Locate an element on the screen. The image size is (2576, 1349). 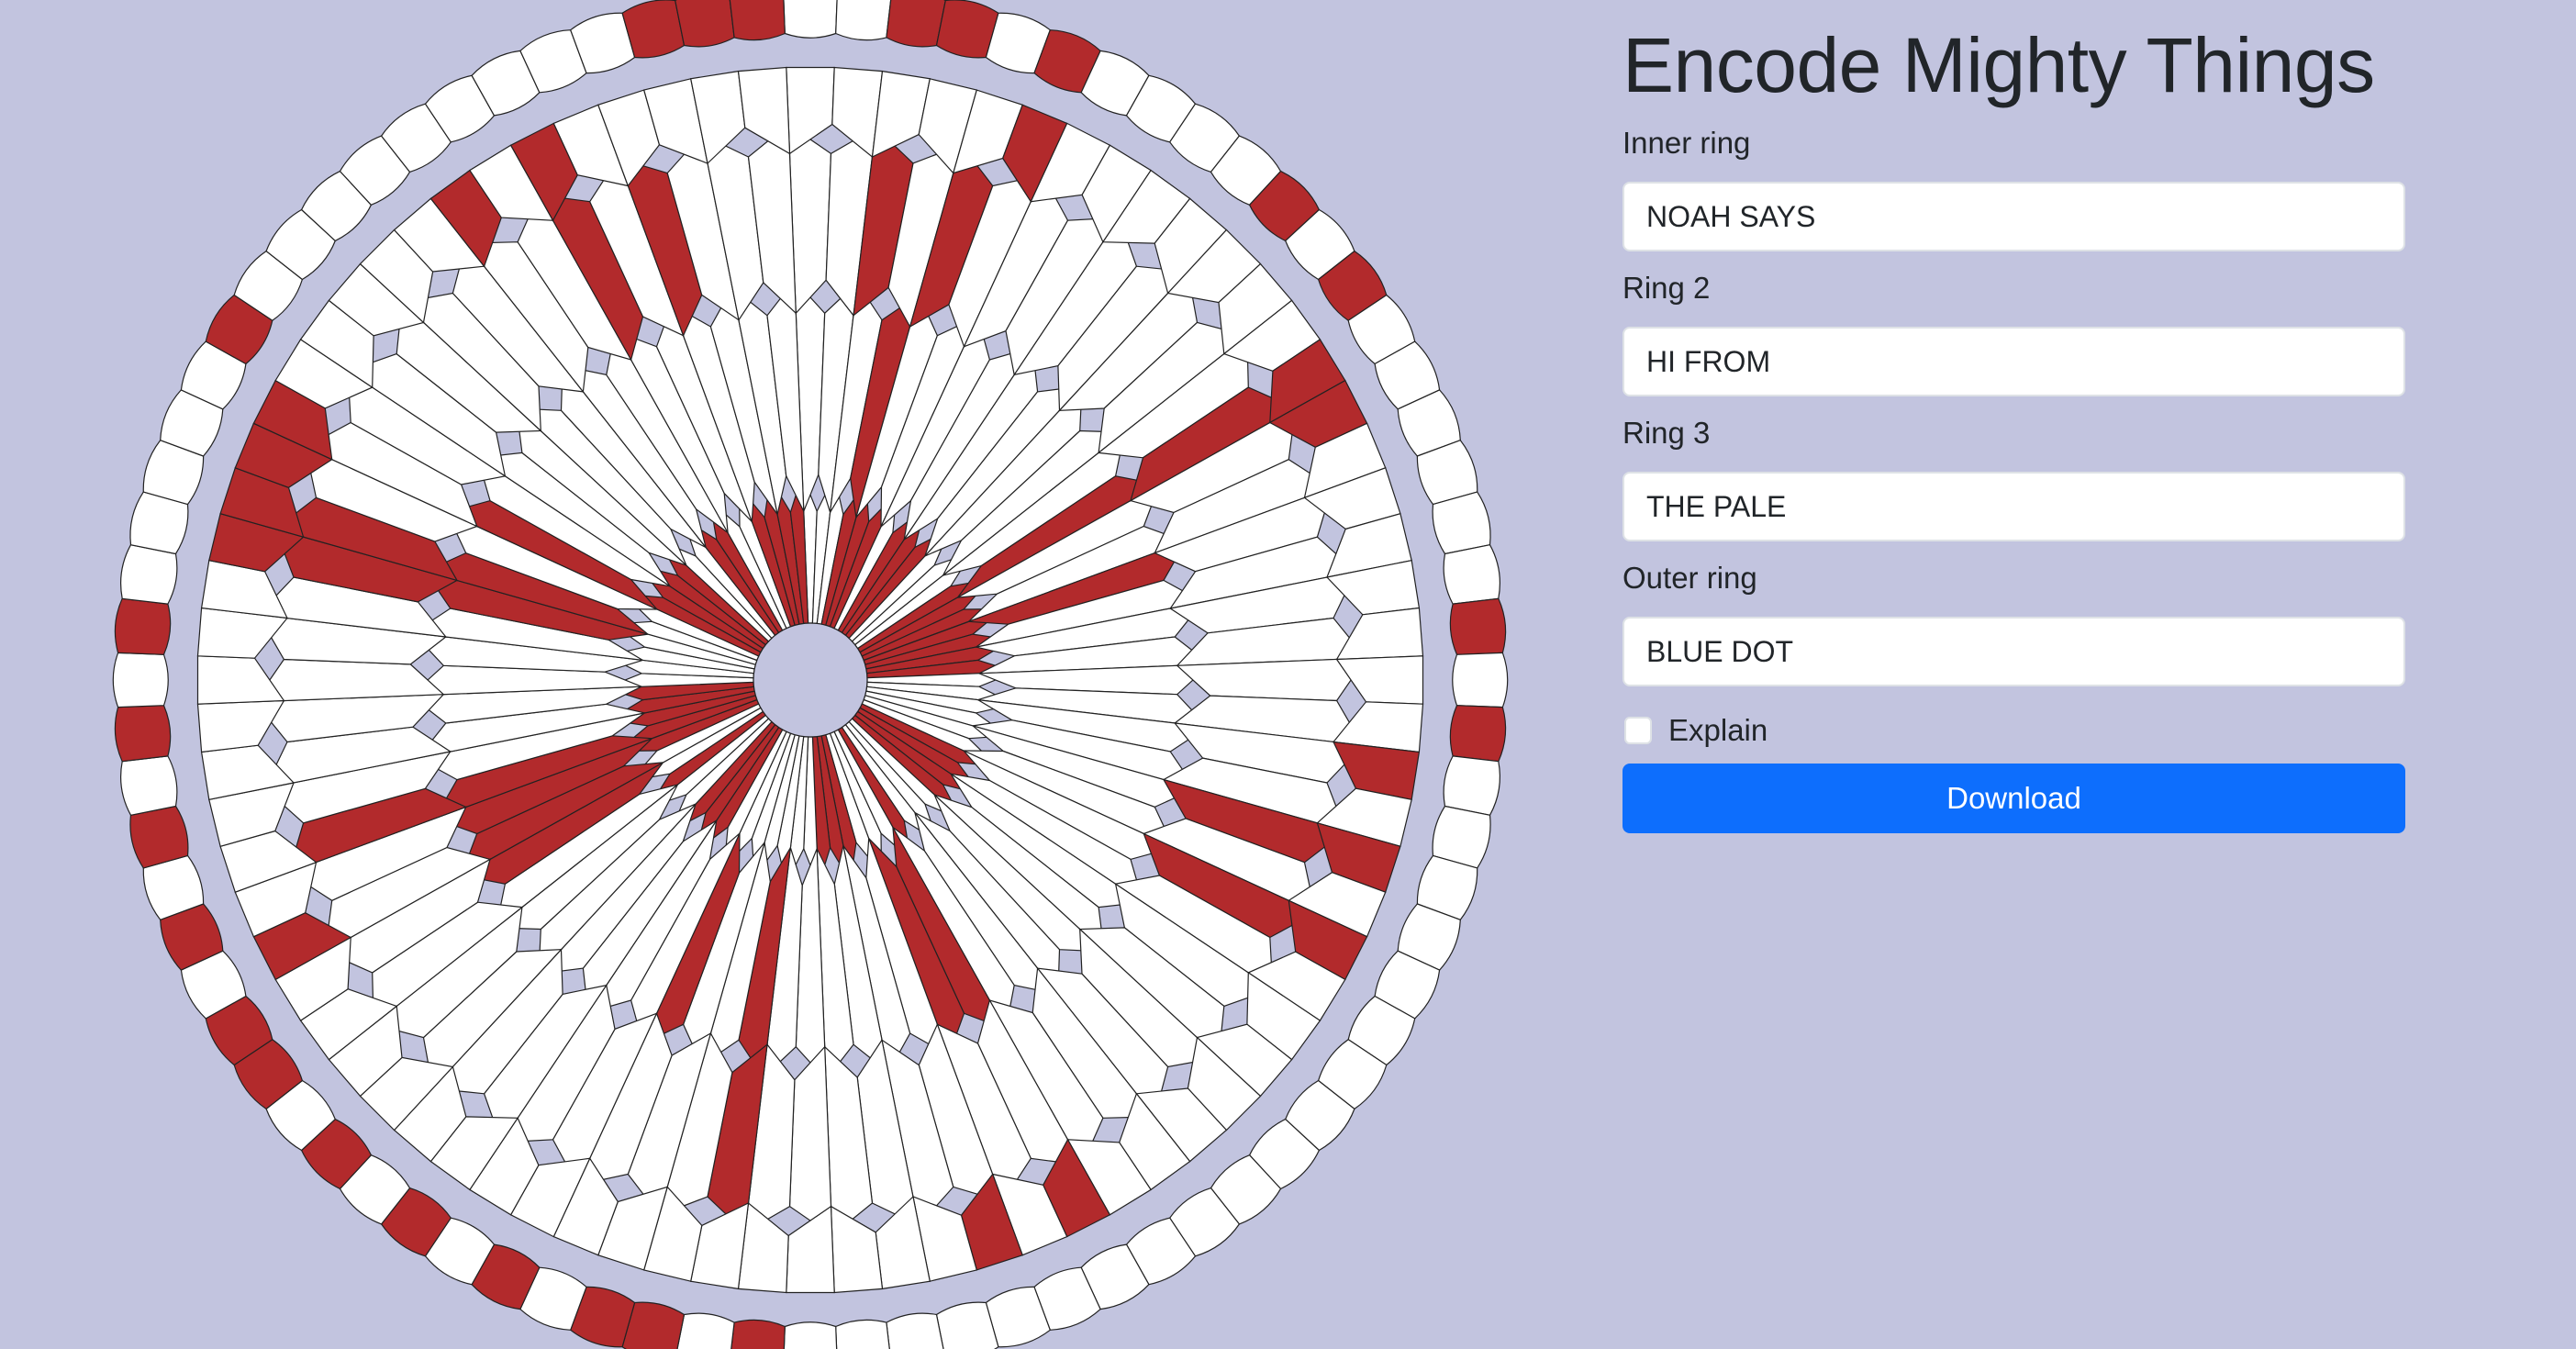
inner-ring-field: Inner ring is located at coordinates (2014, 188).